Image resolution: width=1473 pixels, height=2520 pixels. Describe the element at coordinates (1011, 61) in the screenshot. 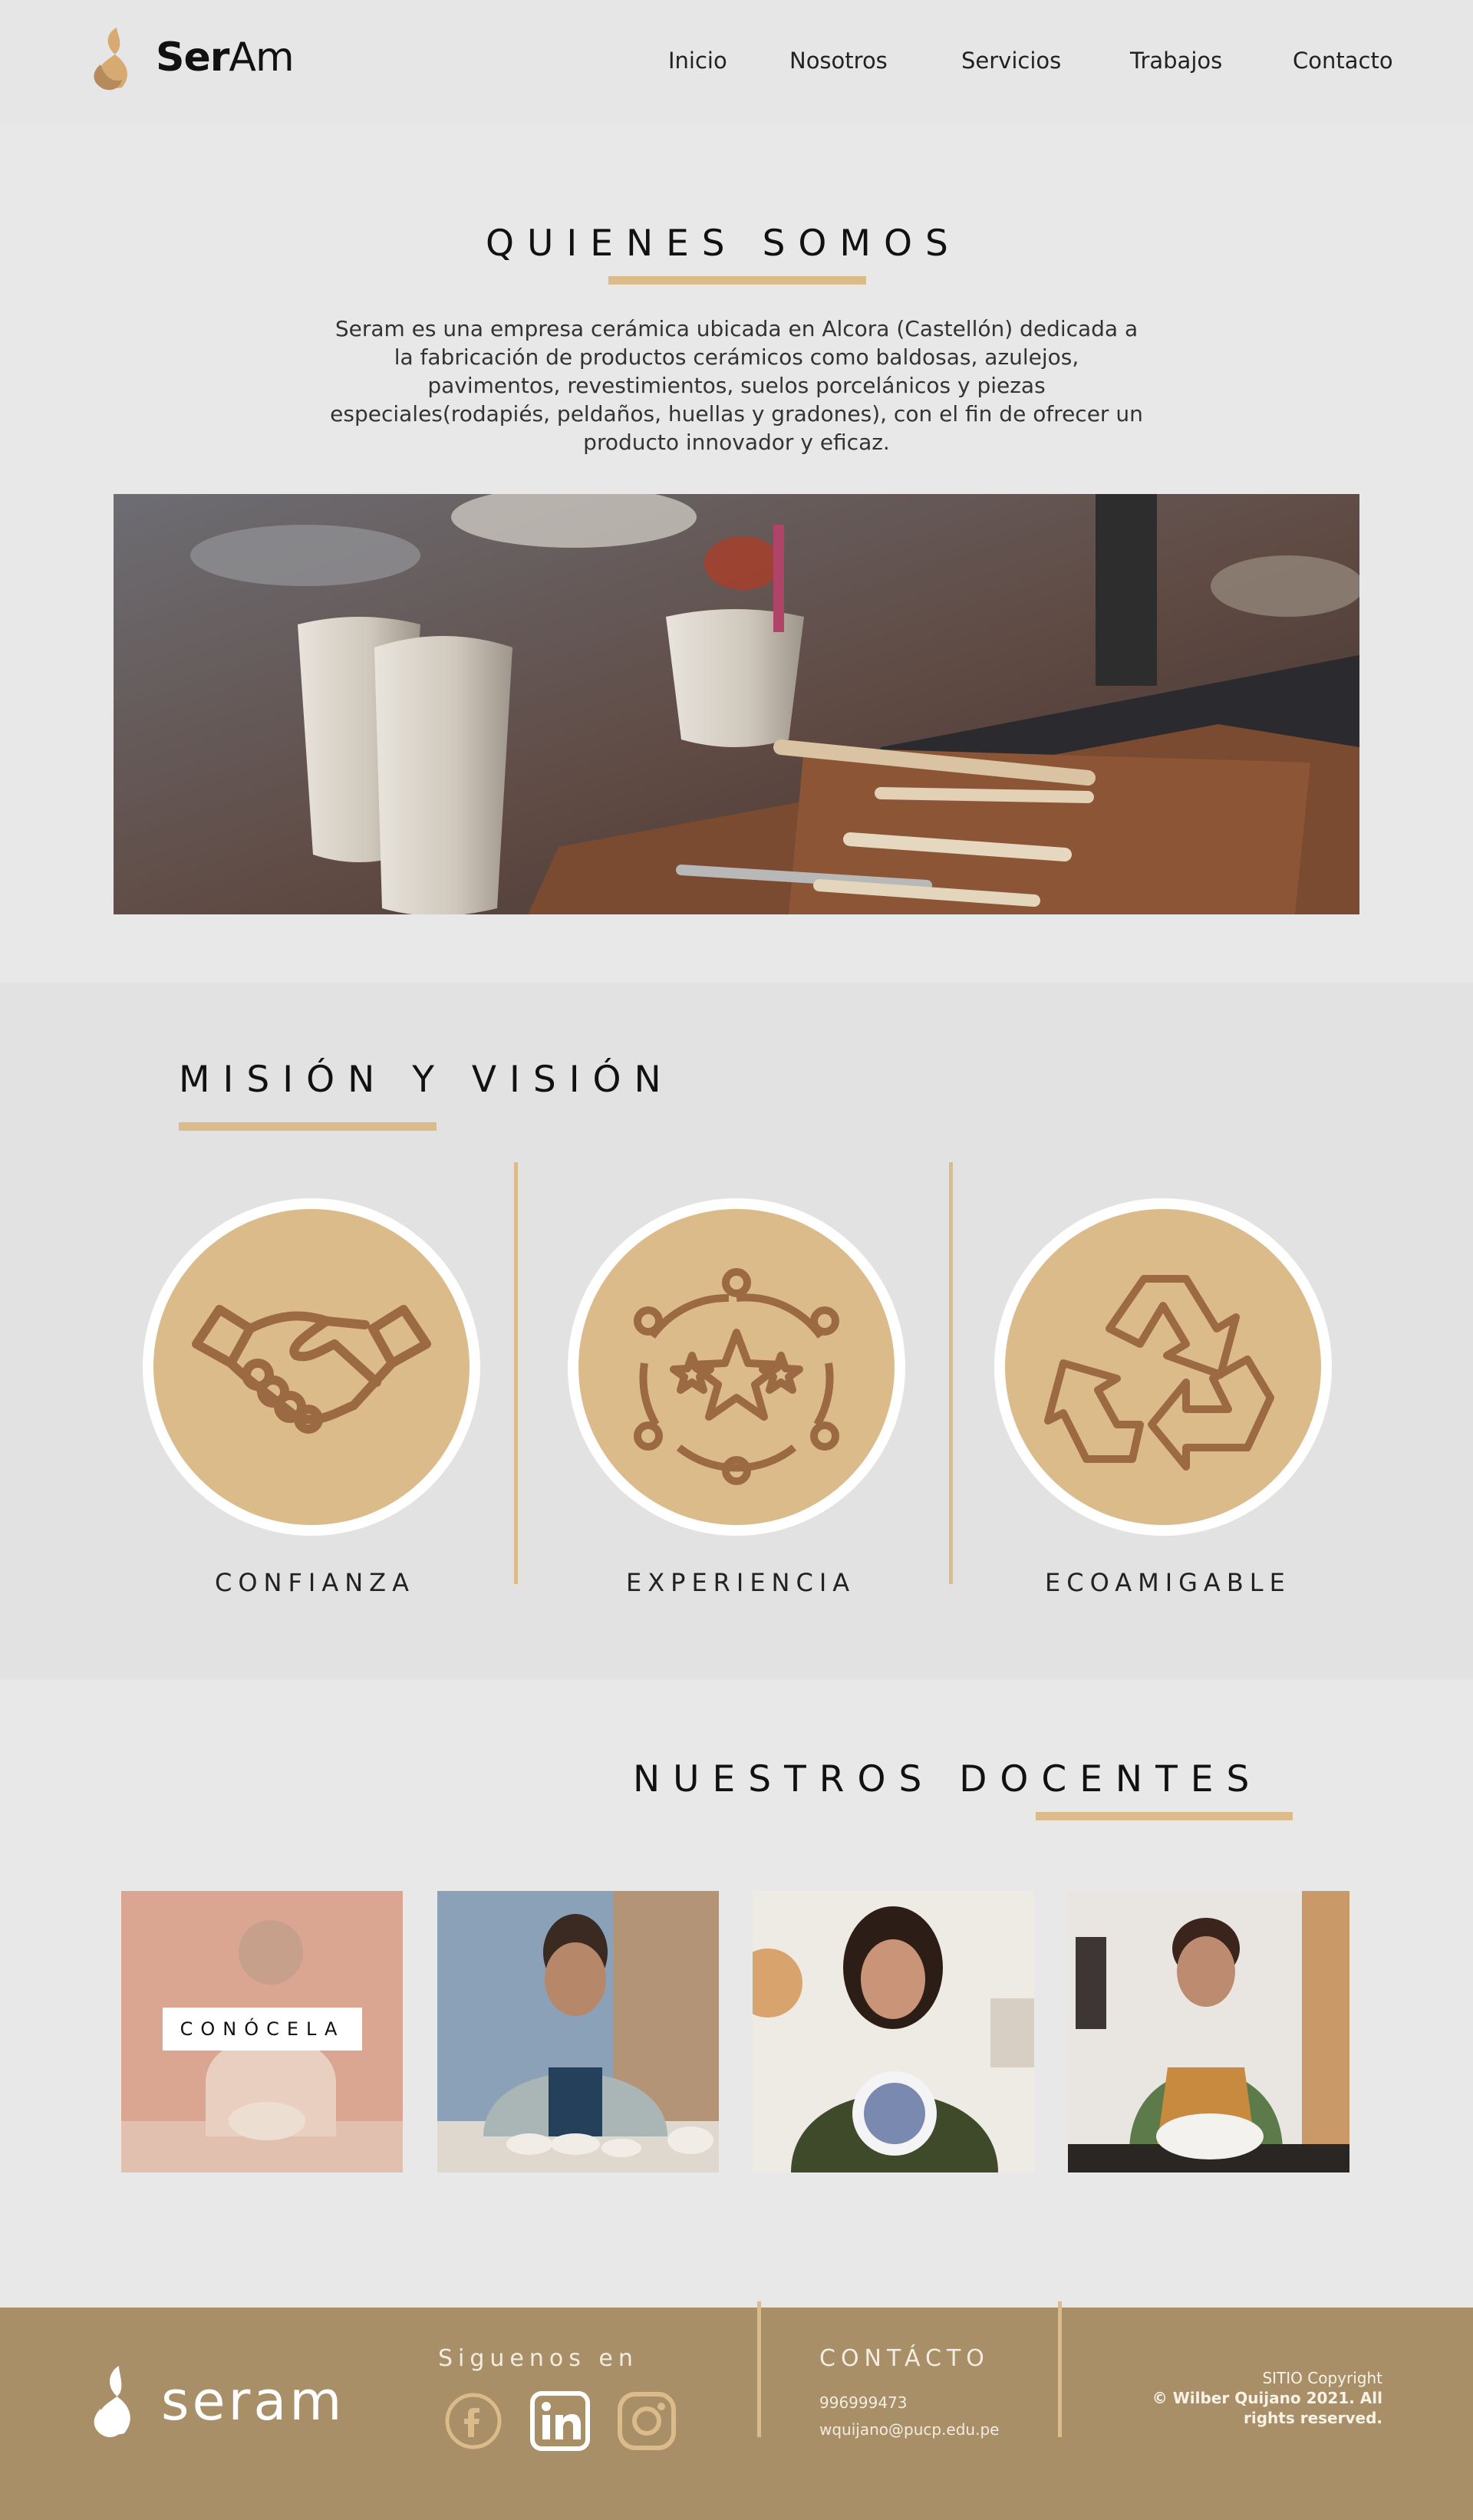

I see `nav-servicios: Servicios` at that location.